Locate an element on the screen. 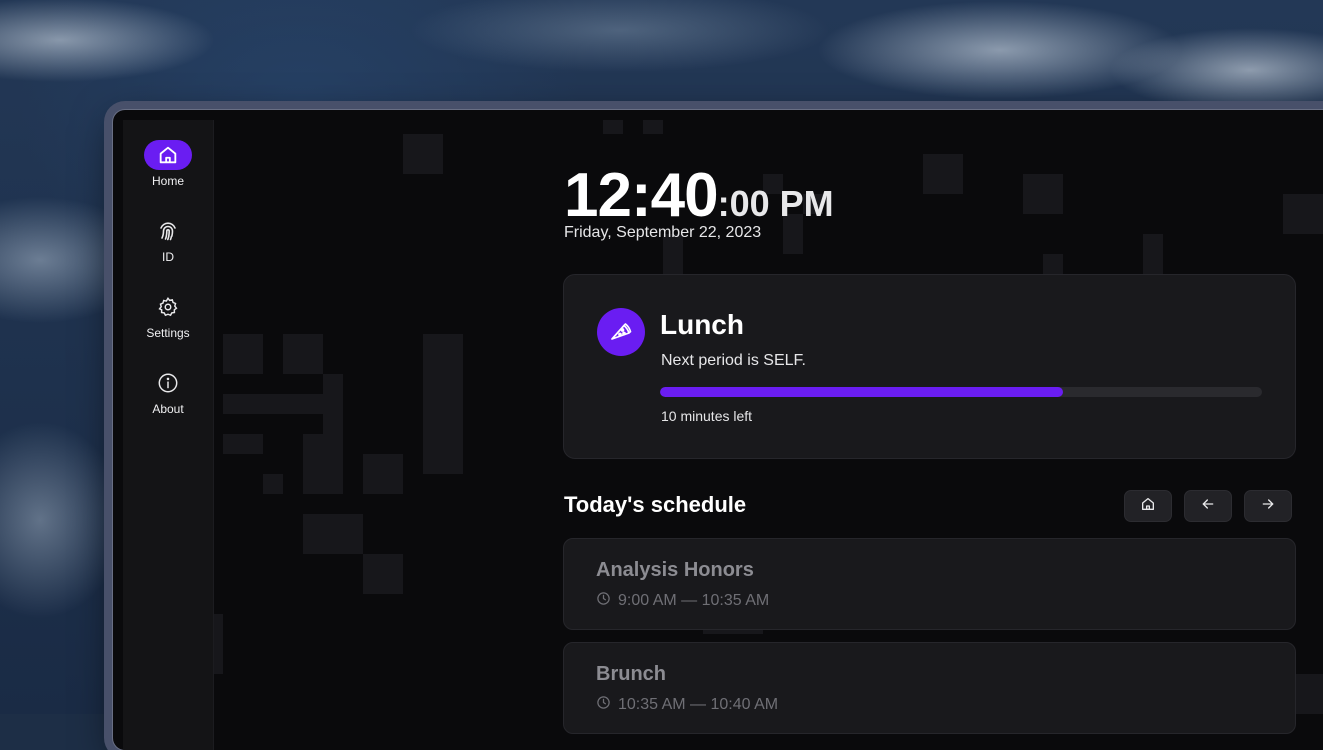 The image size is (1323, 750). sidebar-item-label: Home is located at coordinates (167, 181).